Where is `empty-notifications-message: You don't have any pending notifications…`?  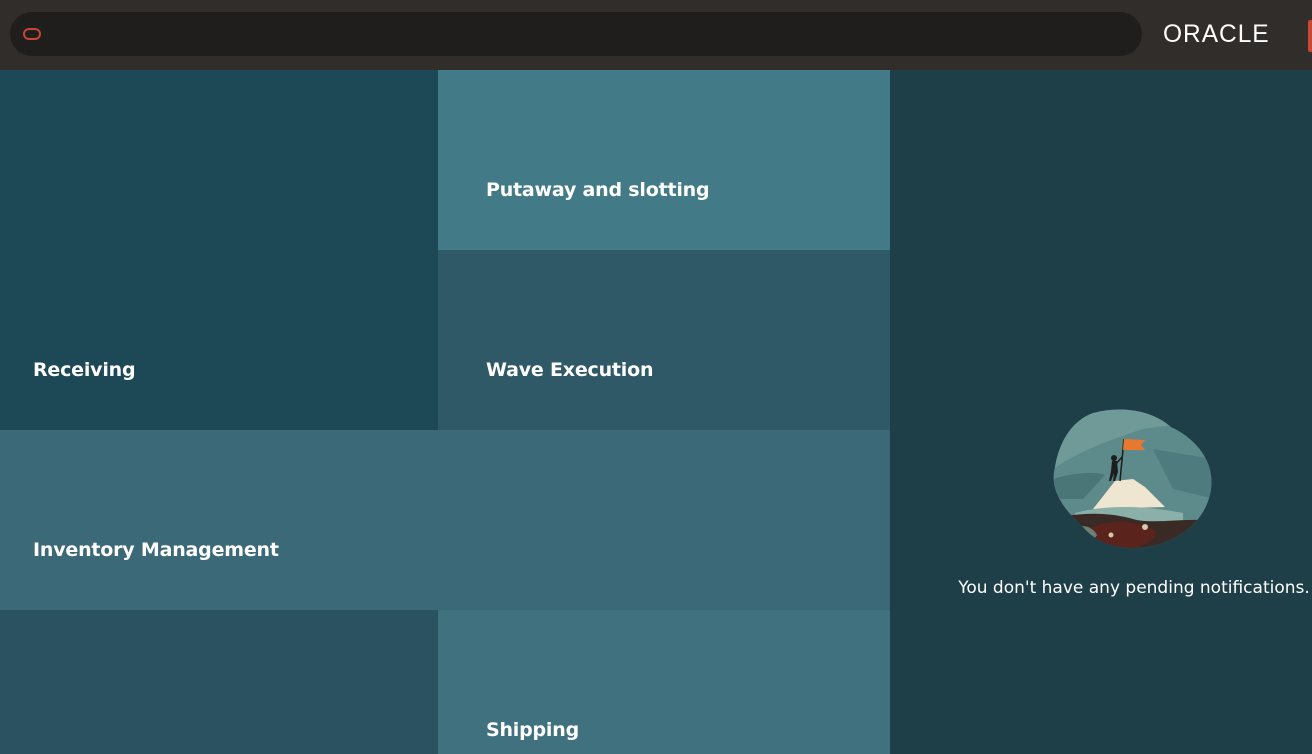 empty-notifications-message: You don't have any pending notifications… is located at coordinates (1134, 588).